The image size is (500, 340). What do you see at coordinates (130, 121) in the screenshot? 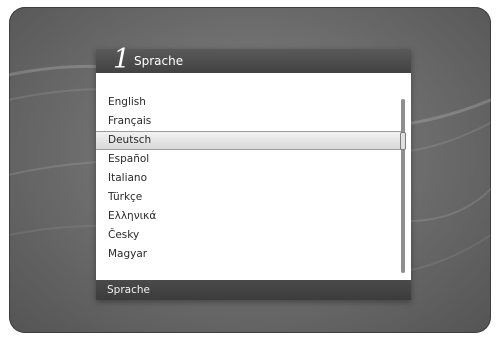
I see `language-label: Français` at bounding box center [130, 121].